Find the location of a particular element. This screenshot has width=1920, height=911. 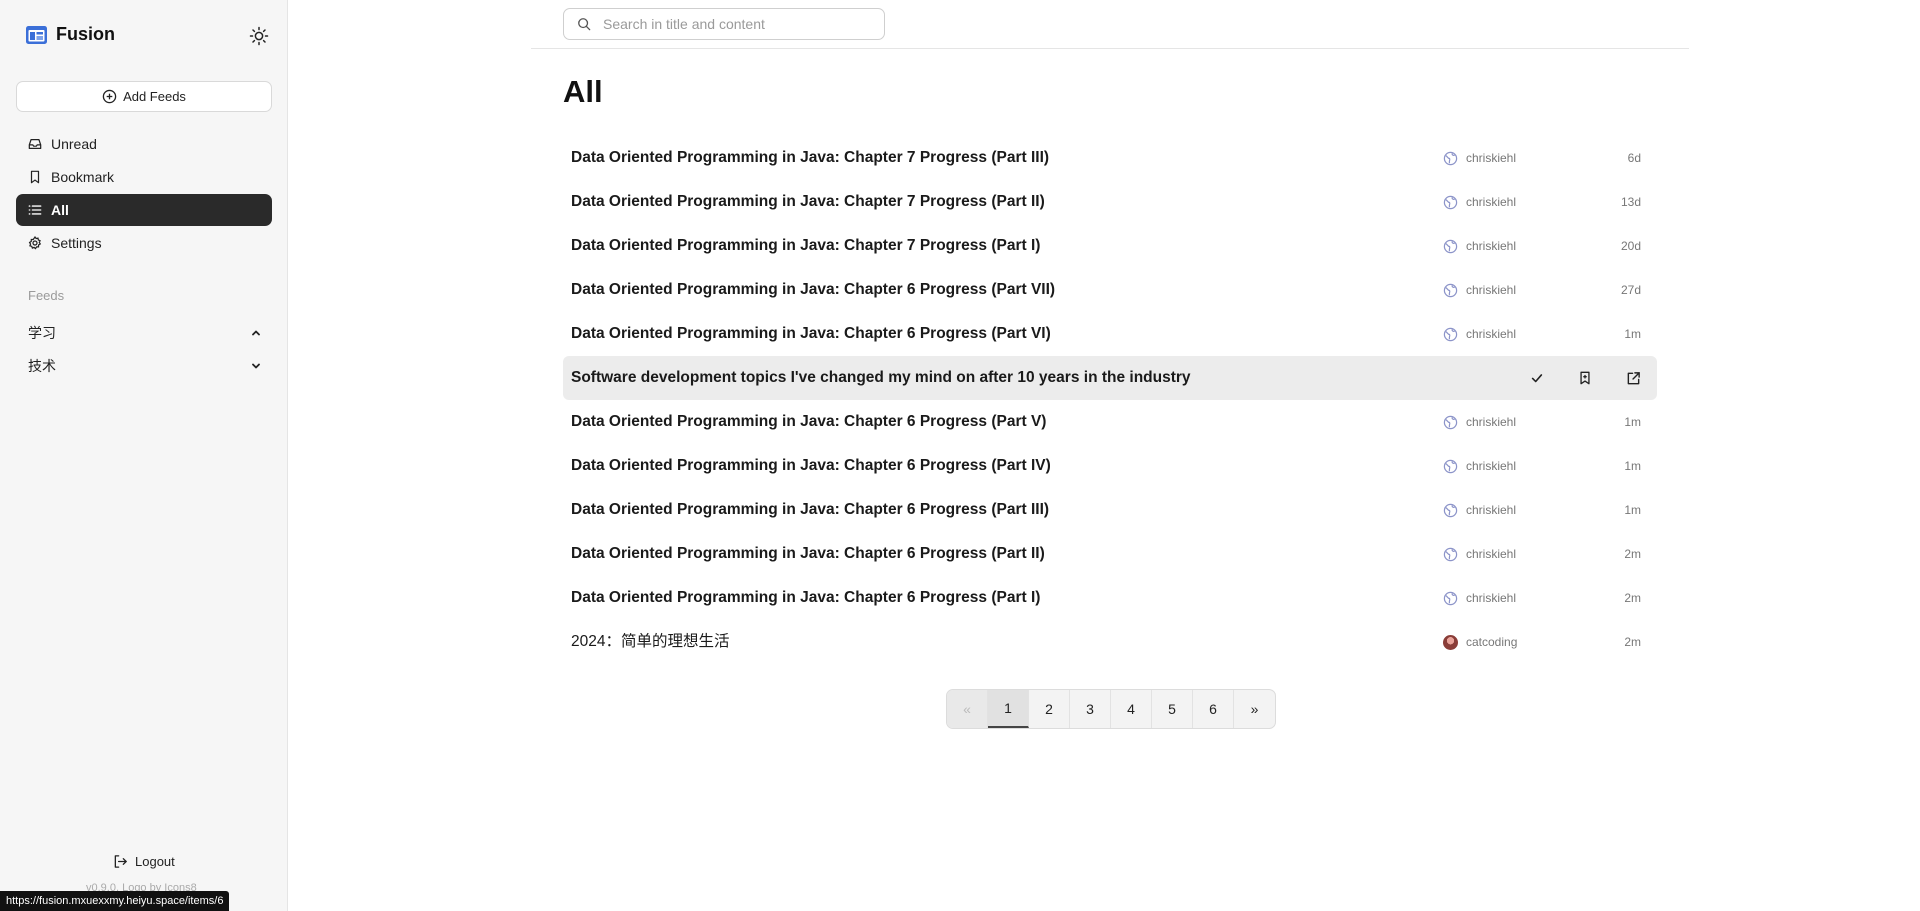

feed-group-label: 技术 is located at coordinates (42, 366).